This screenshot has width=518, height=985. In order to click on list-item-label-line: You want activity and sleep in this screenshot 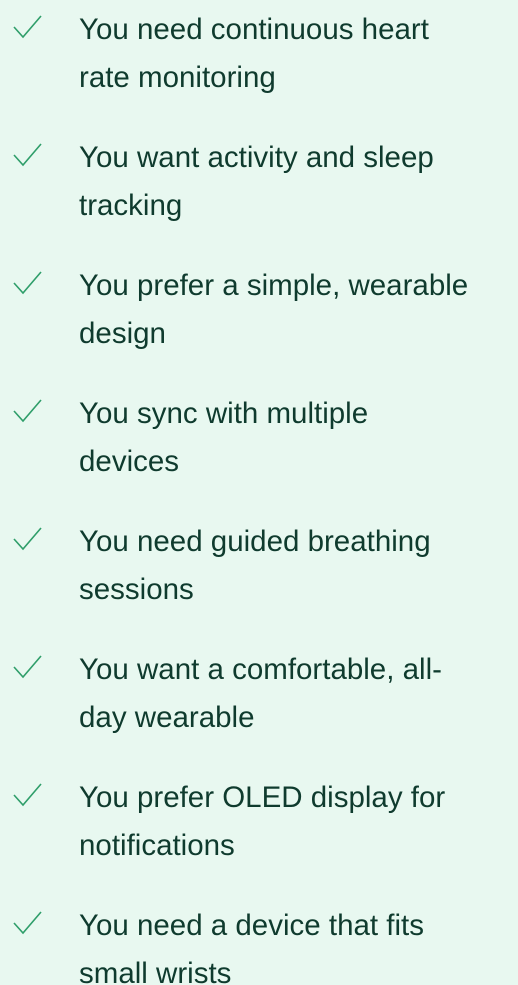, I will do `click(256, 157)`.